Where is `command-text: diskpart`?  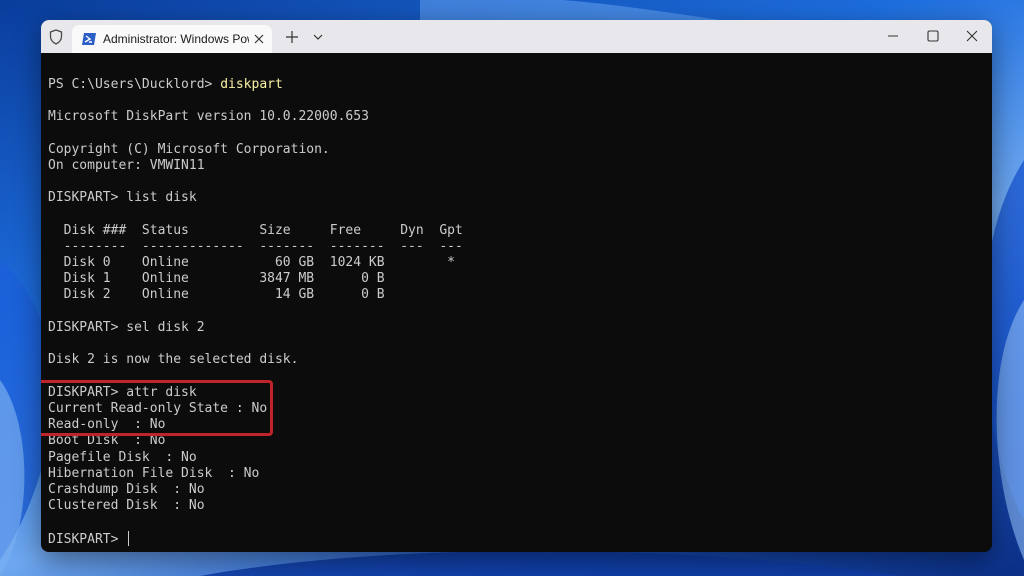
command-text: diskpart is located at coordinates (251, 84).